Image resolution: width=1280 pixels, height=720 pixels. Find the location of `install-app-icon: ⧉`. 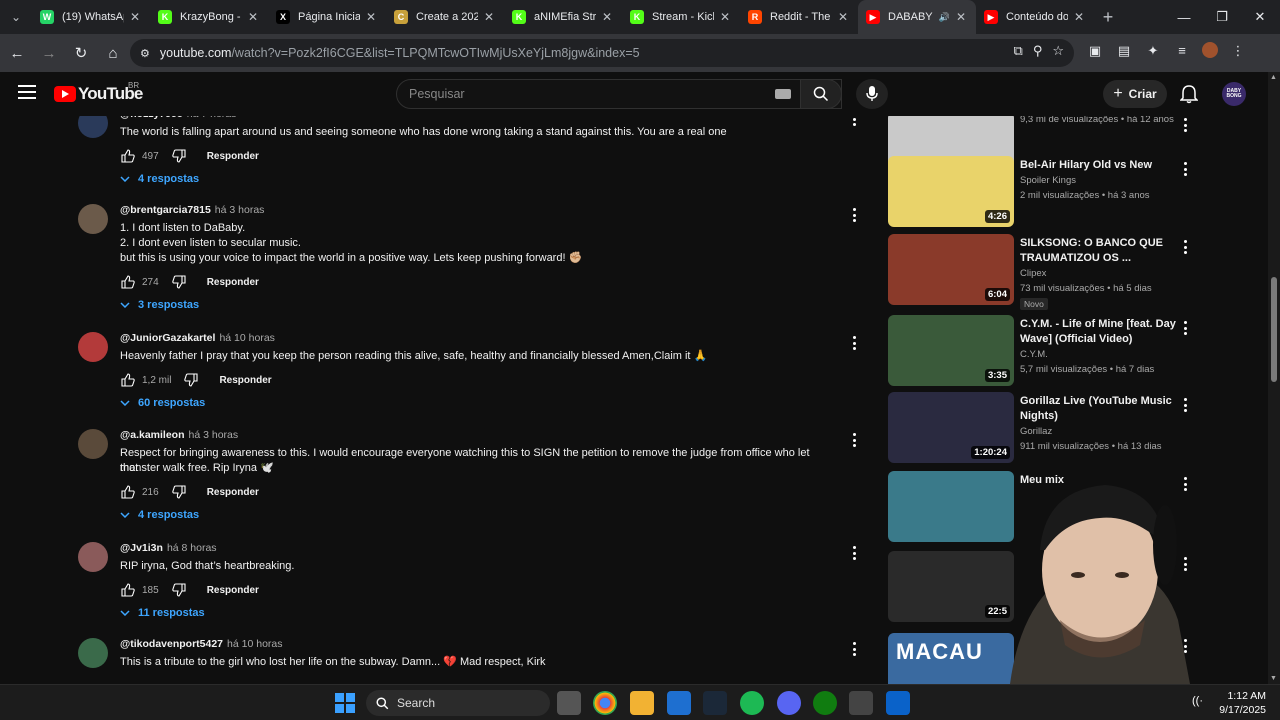

install-app-icon: ⧉ is located at coordinates (1018, 51).